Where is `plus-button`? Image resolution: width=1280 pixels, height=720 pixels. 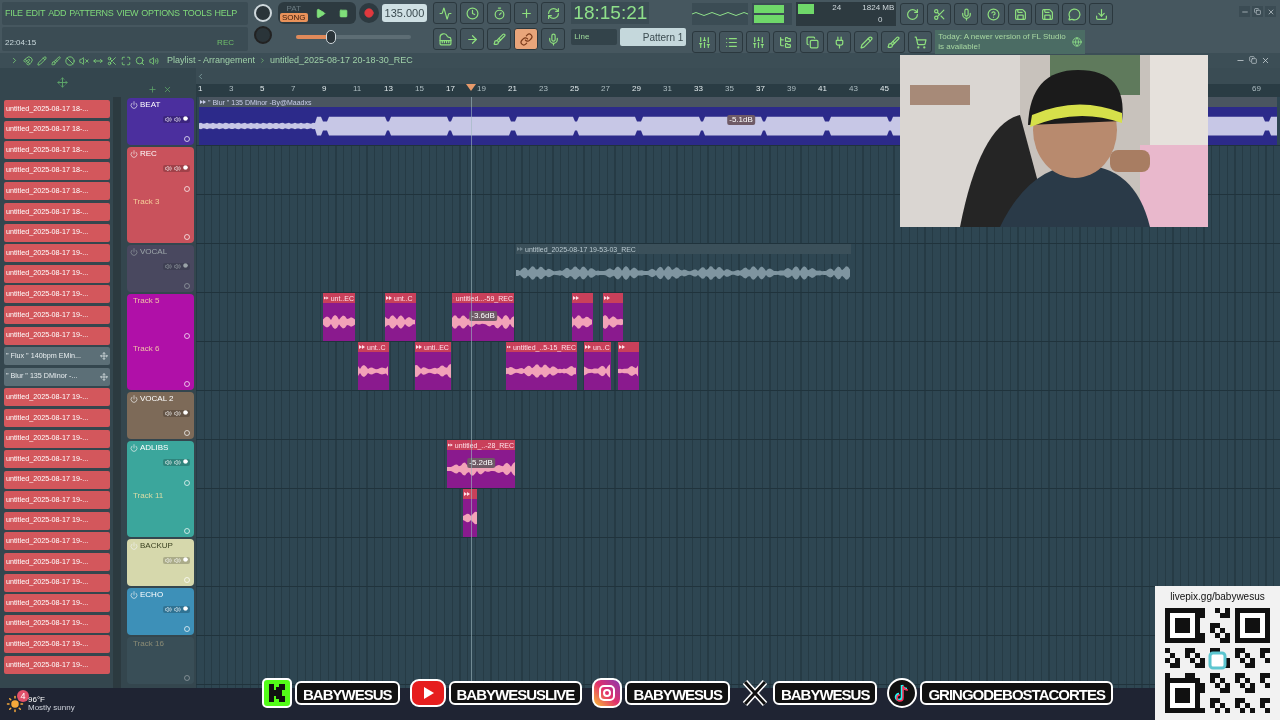 plus-button is located at coordinates (526, 13).